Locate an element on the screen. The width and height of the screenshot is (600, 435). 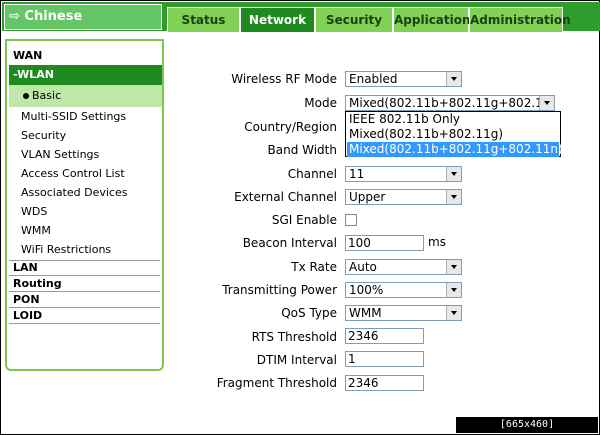
sidebar-item-associated-devices: Associated Devices is located at coordinates (74, 192).